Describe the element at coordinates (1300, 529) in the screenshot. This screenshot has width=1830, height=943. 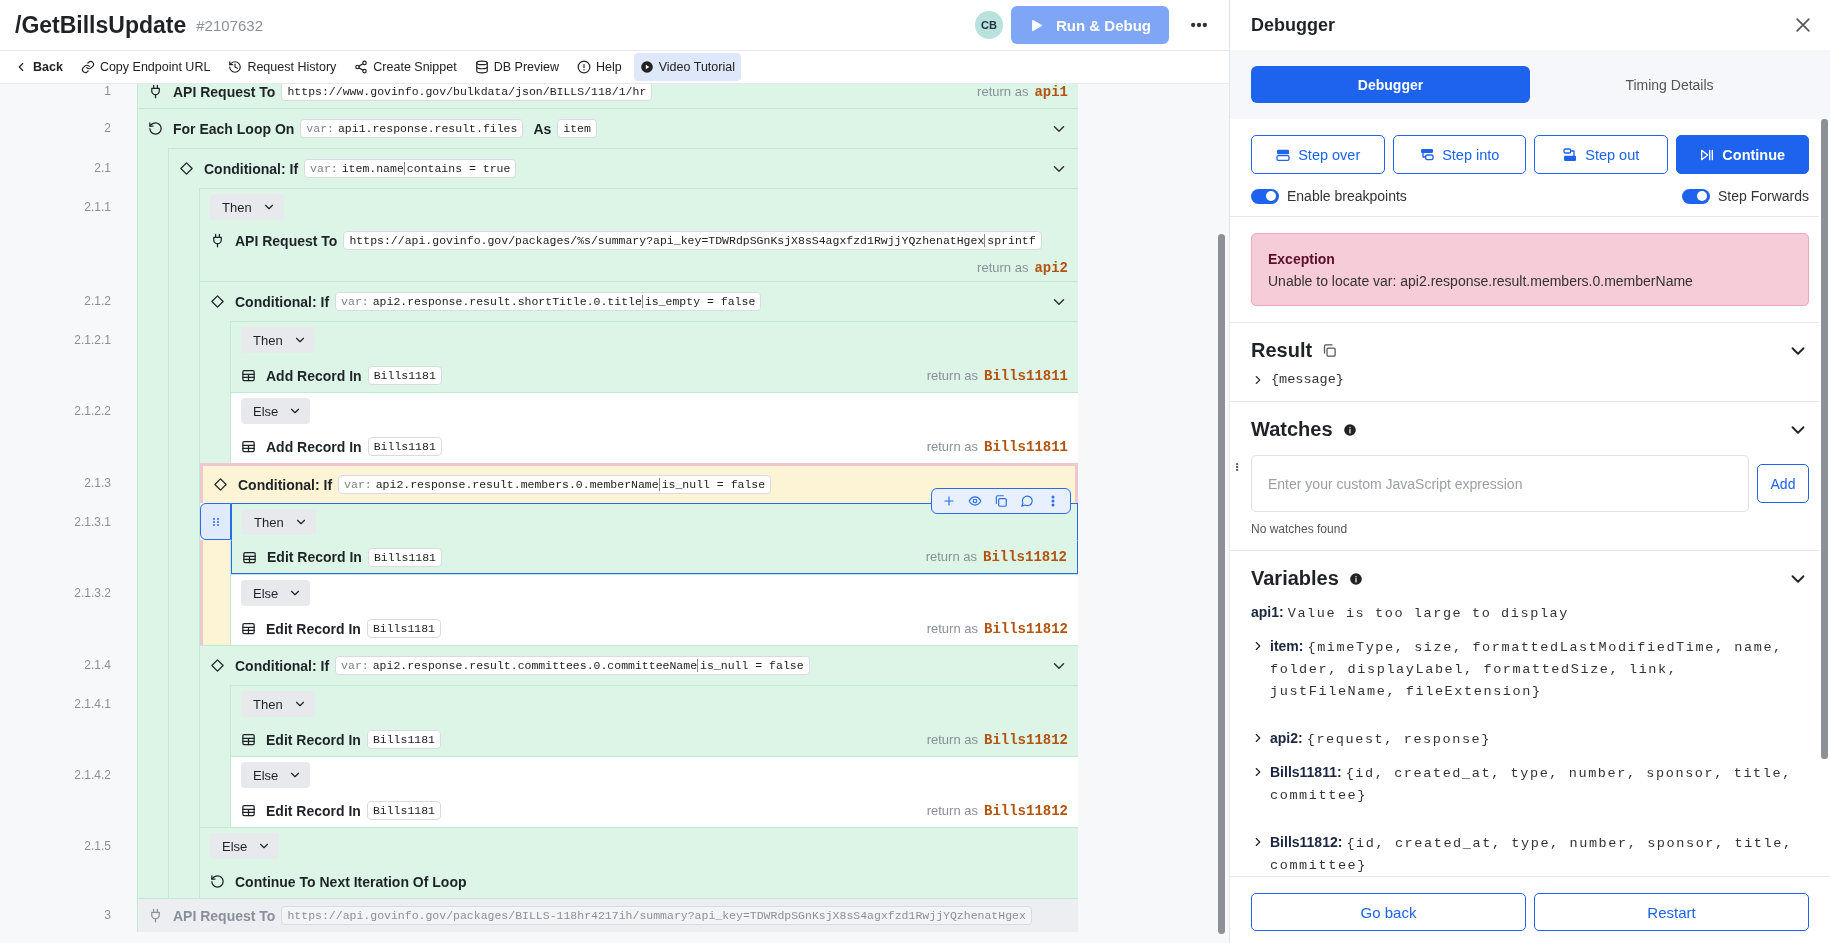
I see `empty-message: No watches found` at that location.